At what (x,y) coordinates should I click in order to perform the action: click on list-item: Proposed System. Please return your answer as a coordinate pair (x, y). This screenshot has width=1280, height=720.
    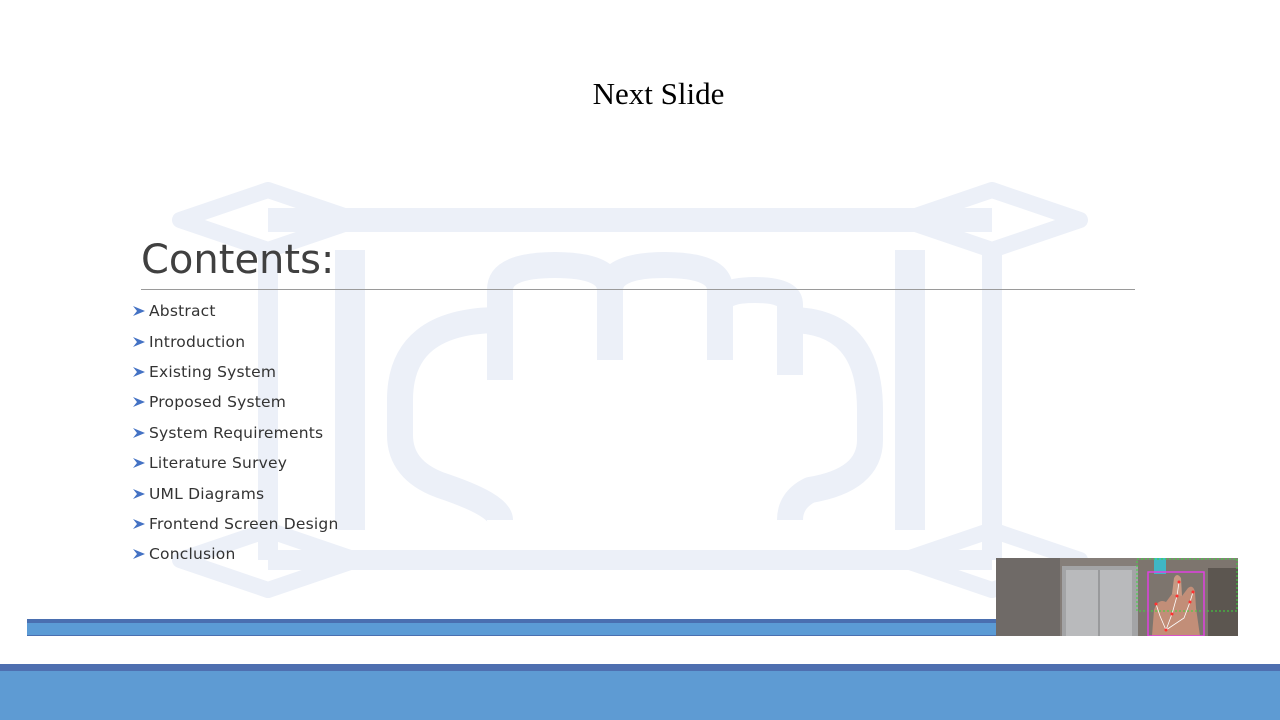
    Looking at the image, I should click on (235, 402).